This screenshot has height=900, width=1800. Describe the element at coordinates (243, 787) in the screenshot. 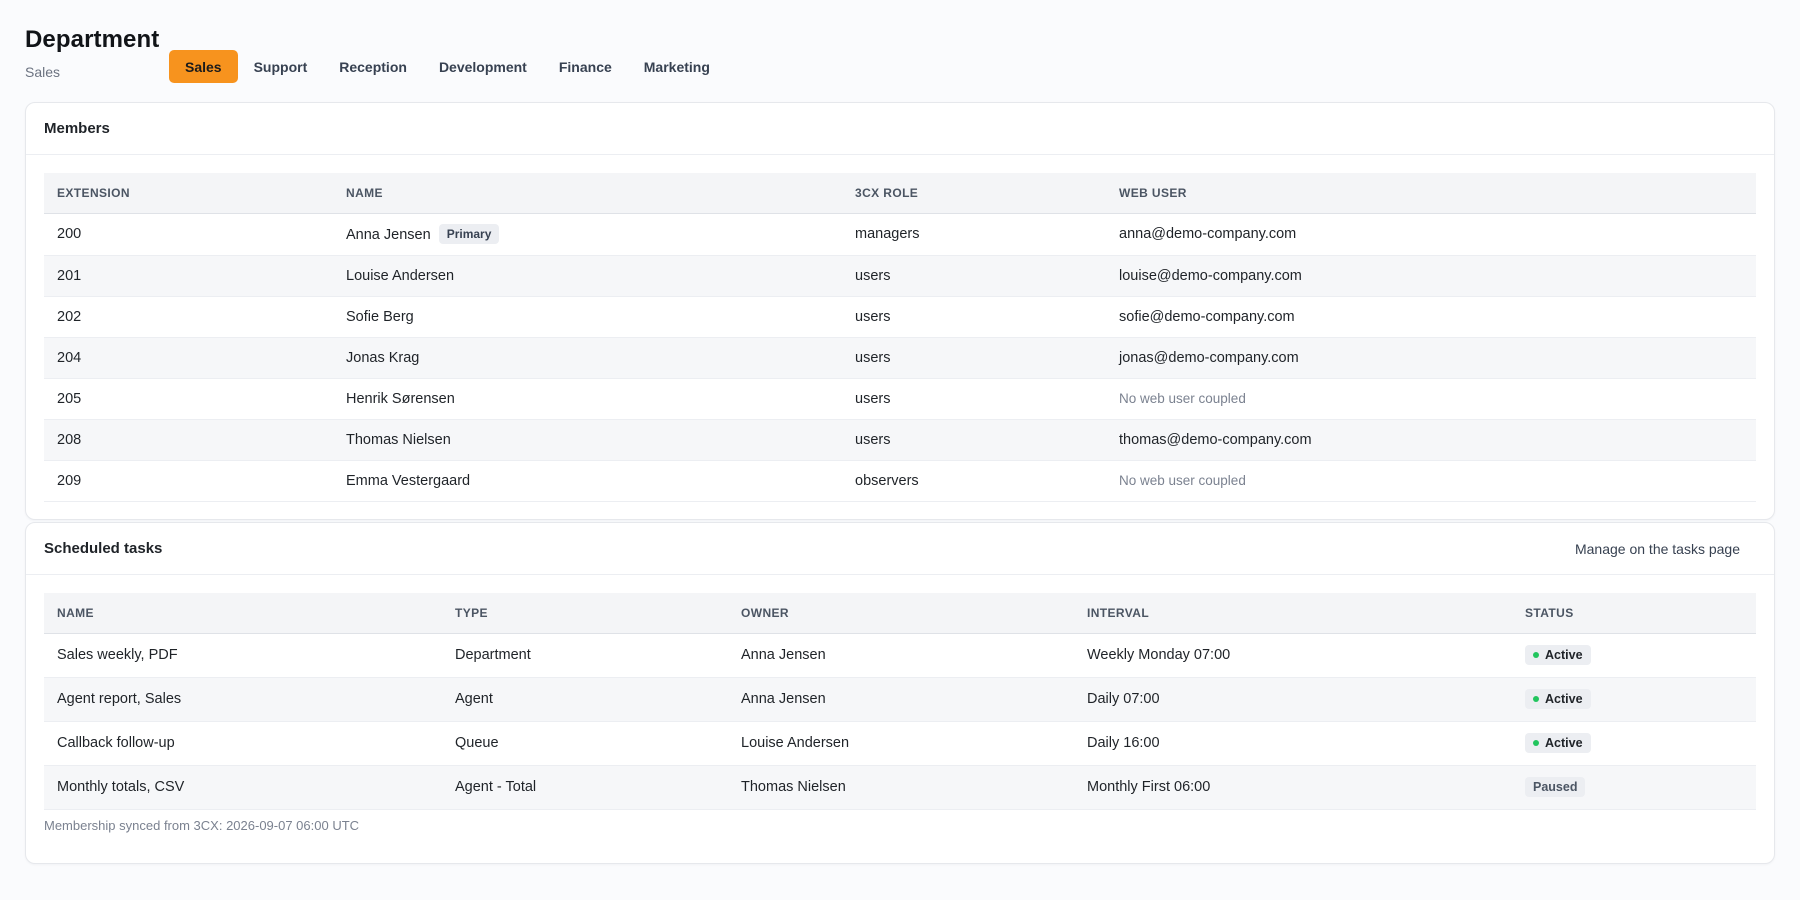

I see `cell-task-name: Monthly totals, CSV` at that location.